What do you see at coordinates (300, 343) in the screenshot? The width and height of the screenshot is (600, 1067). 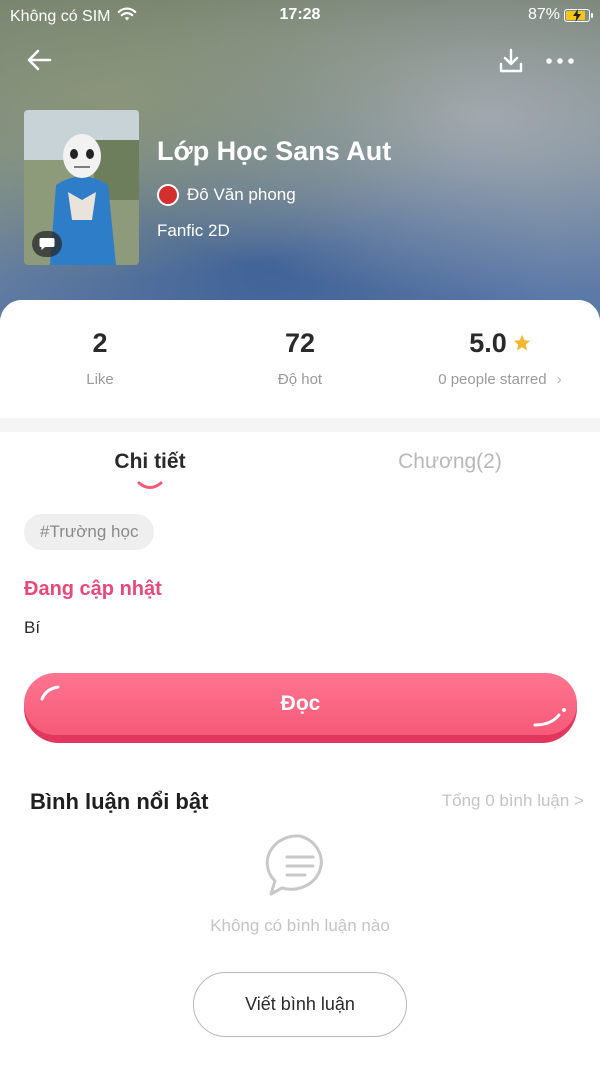 I see `hot-value: 72` at bounding box center [300, 343].